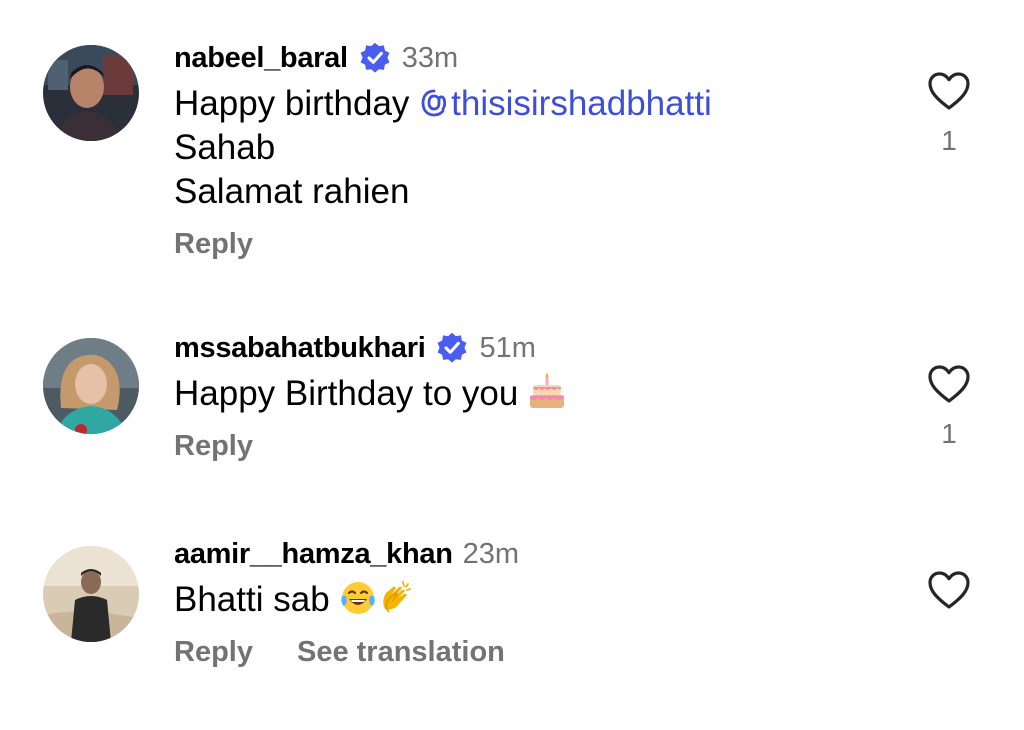 The width and height of the screenshot is (1024, 730). Describe the element at coordinates (297, 103) in the screenshot. I see `comment-text-prefix: Happy birthday` at that location.